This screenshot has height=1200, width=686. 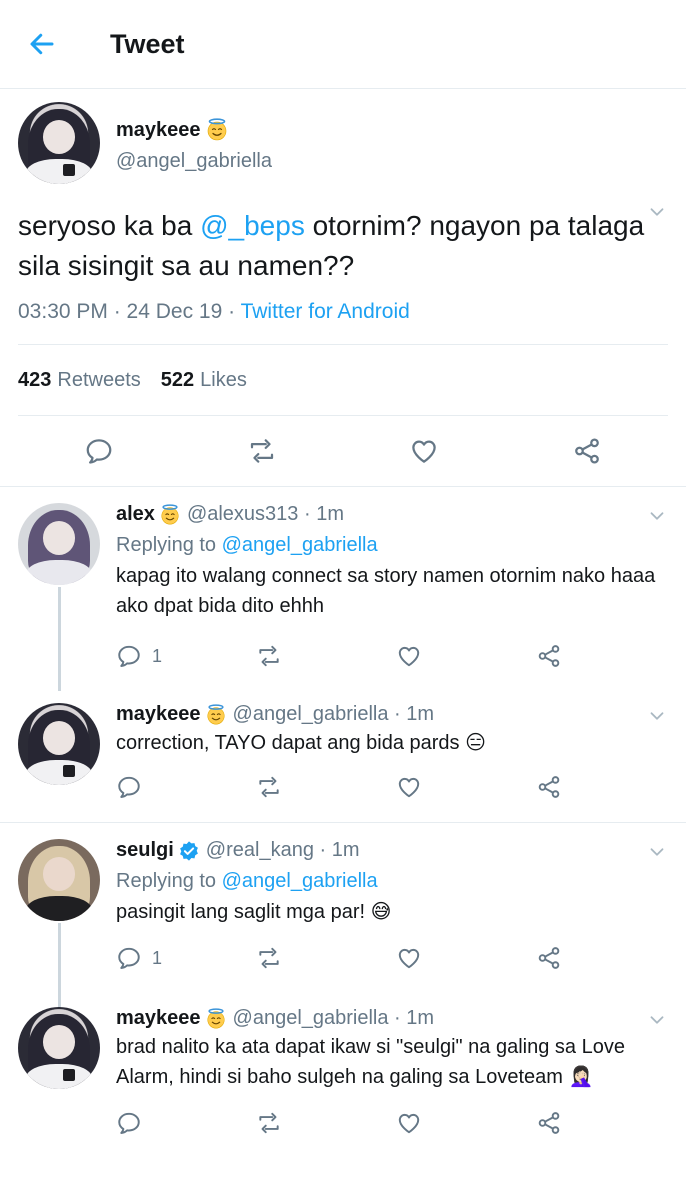 I want to click on author-handle: @real_kang · 1m, so click(x=283, y=850).